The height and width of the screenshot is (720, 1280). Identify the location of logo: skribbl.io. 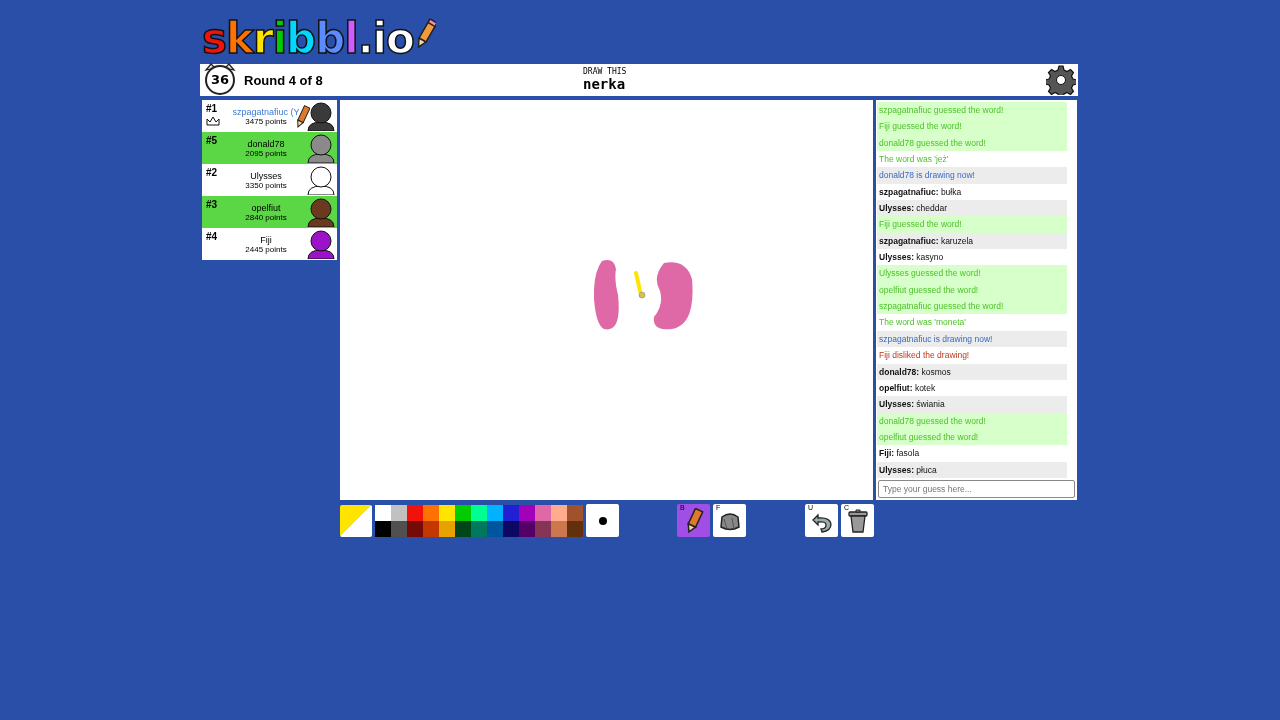
(308, 39).